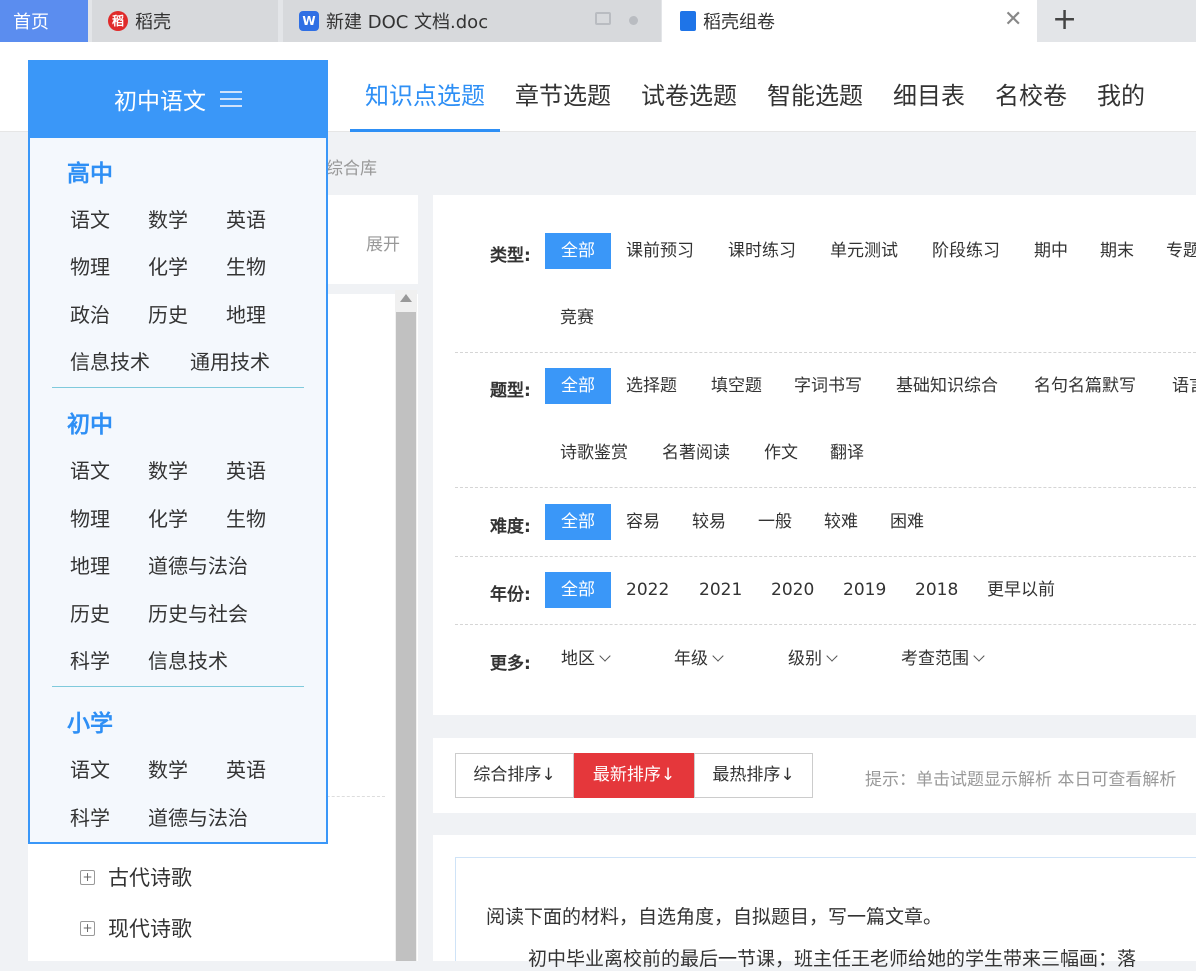  Describe the element at coordinates (90, 517) in the screenshot. I see `subject-junior-physics: 物理` at that location.